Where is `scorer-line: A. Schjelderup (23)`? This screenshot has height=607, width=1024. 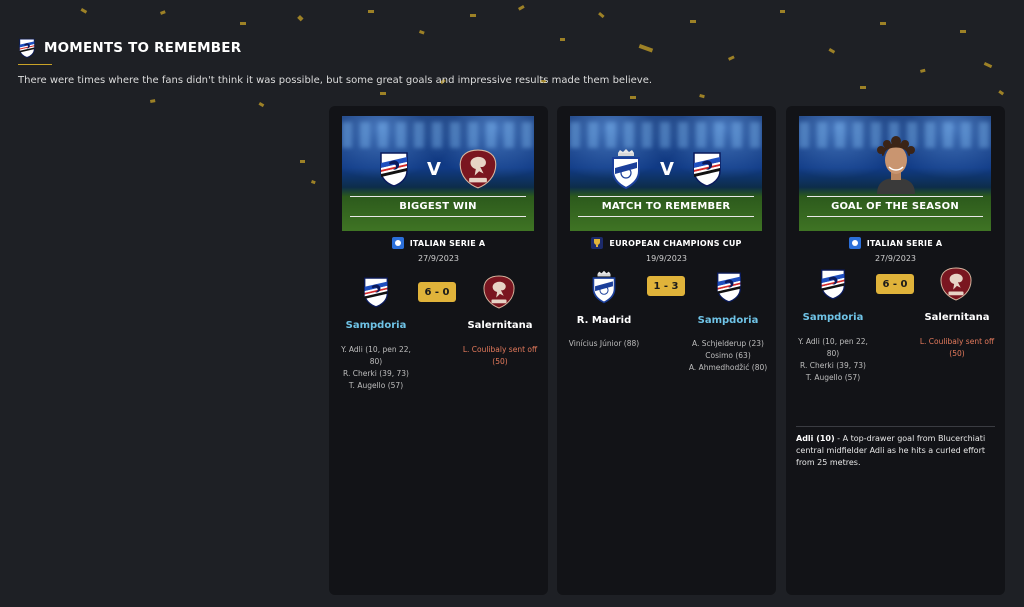
scorer-line: A. Schjelderup (23) is located at coordinates (728, 343).